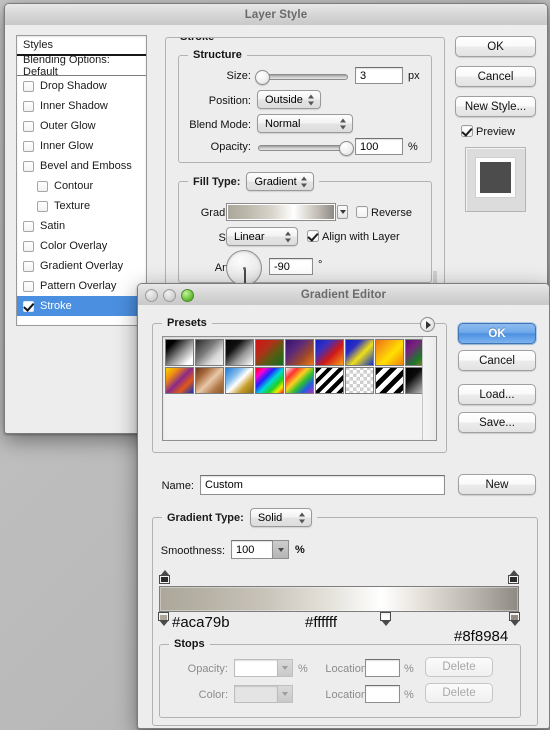 The image size is (550, 730). I want to click on presets-panel-menu-icon, so click(427, 324).